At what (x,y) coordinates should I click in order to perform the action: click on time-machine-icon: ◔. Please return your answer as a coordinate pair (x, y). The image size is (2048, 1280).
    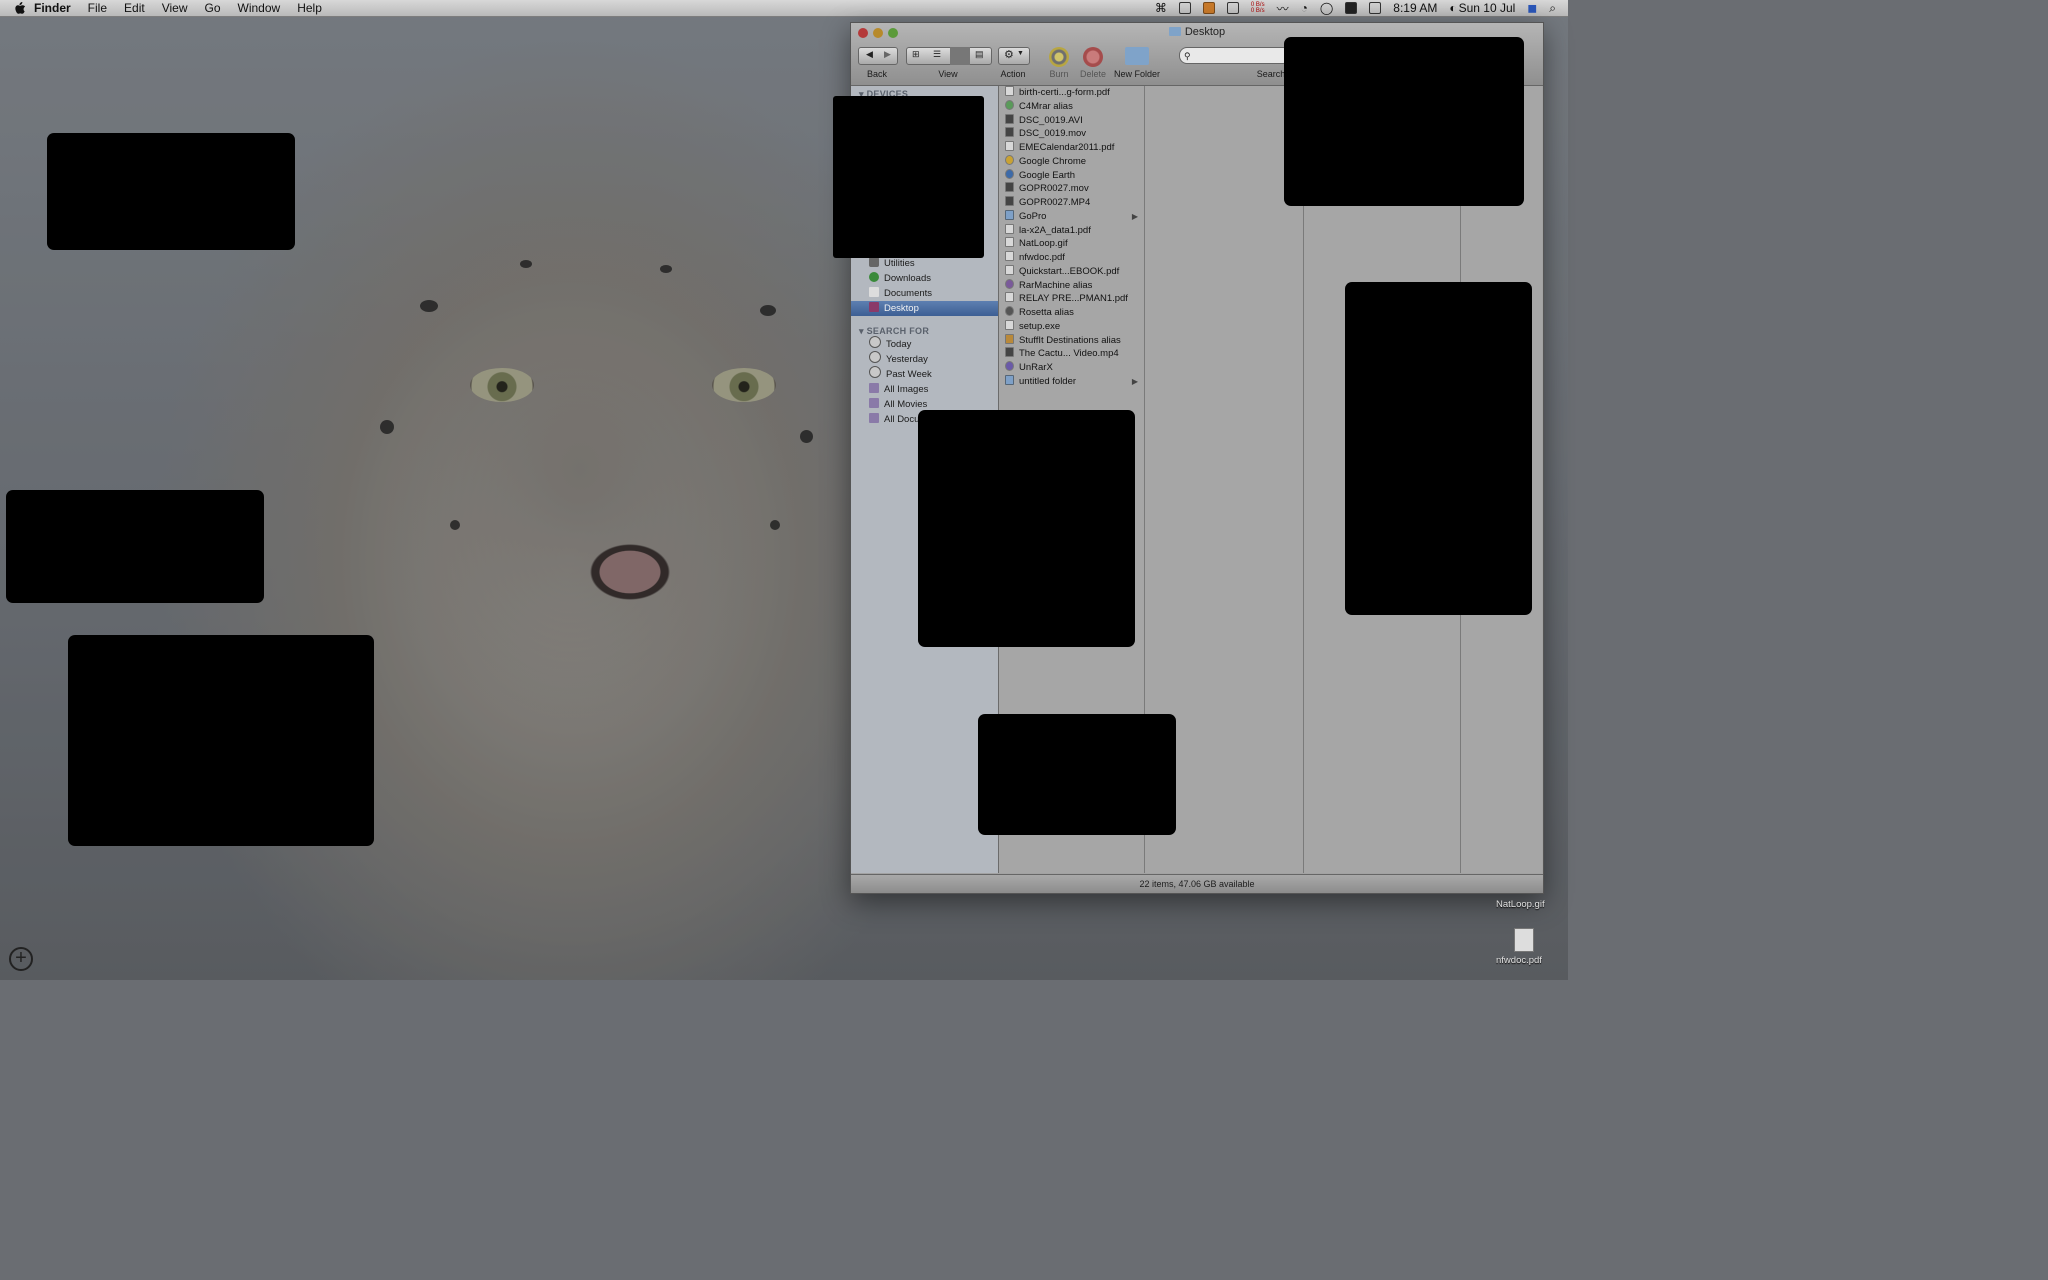
    Looking at the image, I should click on (1304, 8).